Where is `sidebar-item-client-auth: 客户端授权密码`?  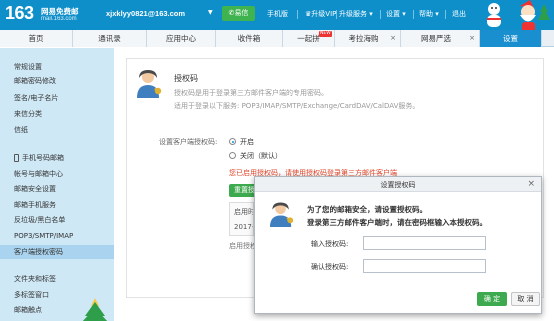 sidebar-item-client-auth: 客户端授权密码 is located at coordinates (57, 252).